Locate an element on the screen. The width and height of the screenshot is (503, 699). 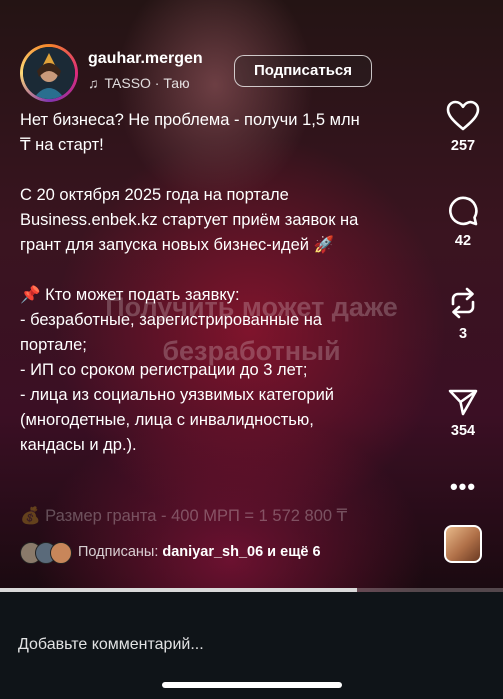
audio-thumbnail is located at coordinates (463, 544).